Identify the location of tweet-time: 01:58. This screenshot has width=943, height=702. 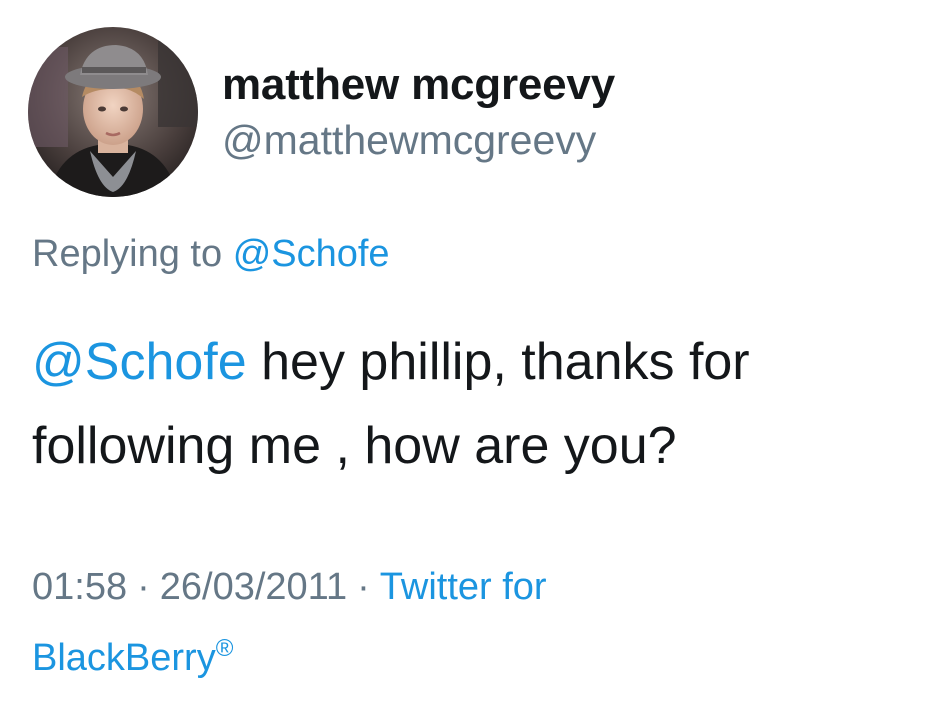
(79, 587).